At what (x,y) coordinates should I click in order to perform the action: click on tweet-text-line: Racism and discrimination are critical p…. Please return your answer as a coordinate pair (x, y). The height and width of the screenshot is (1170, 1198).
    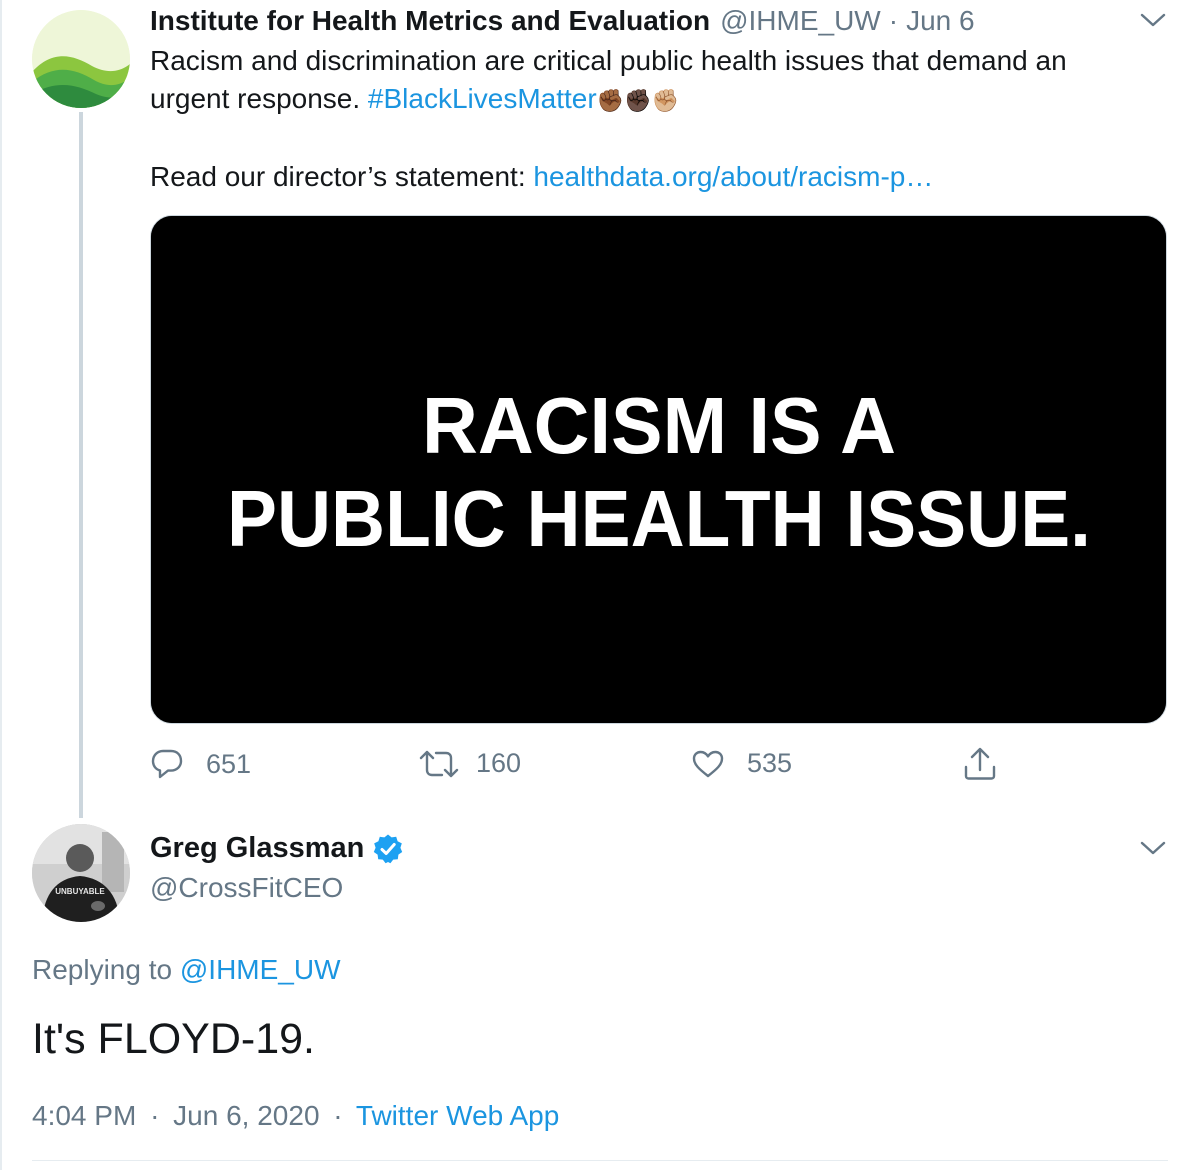
    Looking at the image, I should click on (608, 60).